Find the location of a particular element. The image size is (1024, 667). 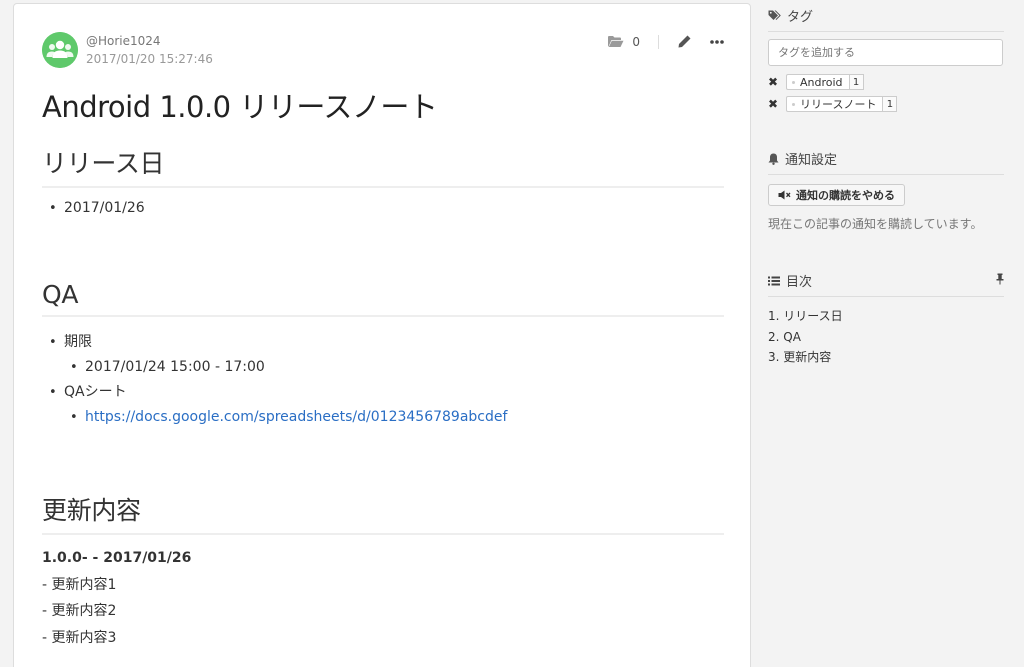

notification-panel: 通知設定 通知の購読をやめる 現在この記事の通知を購読しています。 is located at coordinates (886, 190).